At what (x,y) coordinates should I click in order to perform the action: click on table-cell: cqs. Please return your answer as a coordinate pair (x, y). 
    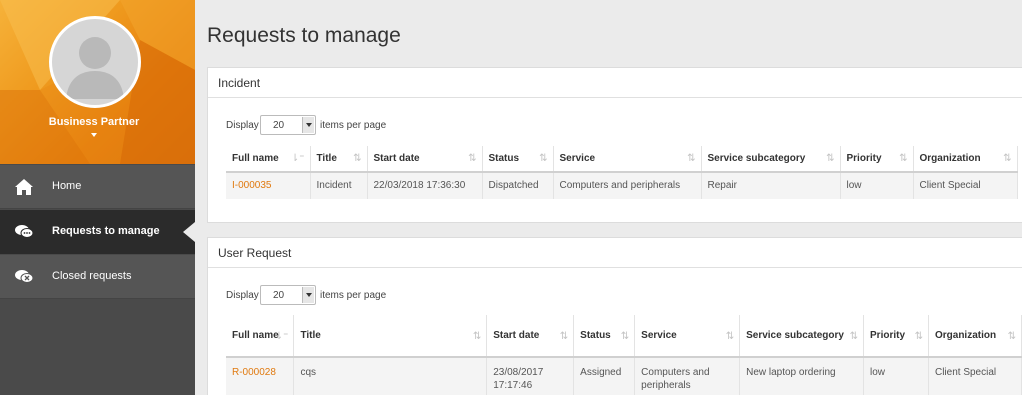
    Looking at the image, I should click on (390, 376).